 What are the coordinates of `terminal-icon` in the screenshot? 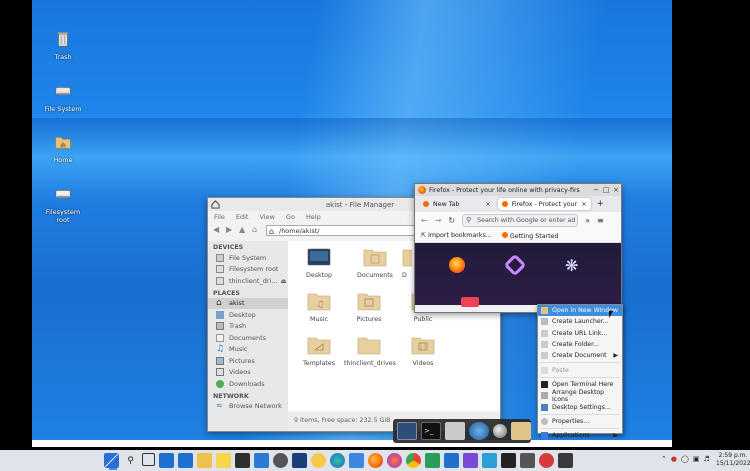 It's located at (508, 460).